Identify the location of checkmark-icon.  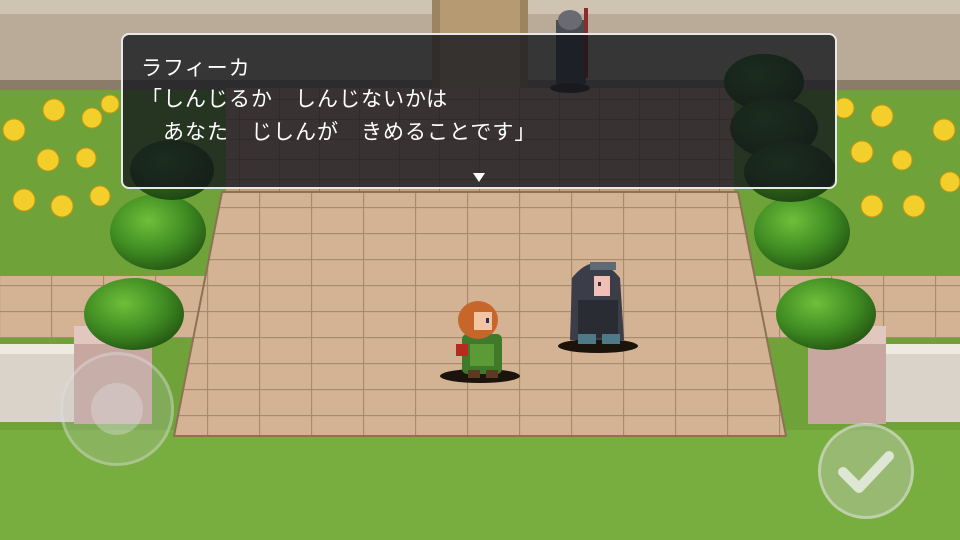
(866, 472).